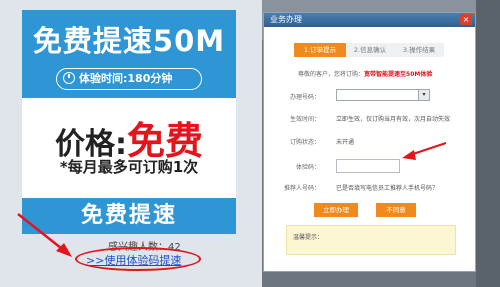  I want to click on trial-code-input, so click(368, 166).